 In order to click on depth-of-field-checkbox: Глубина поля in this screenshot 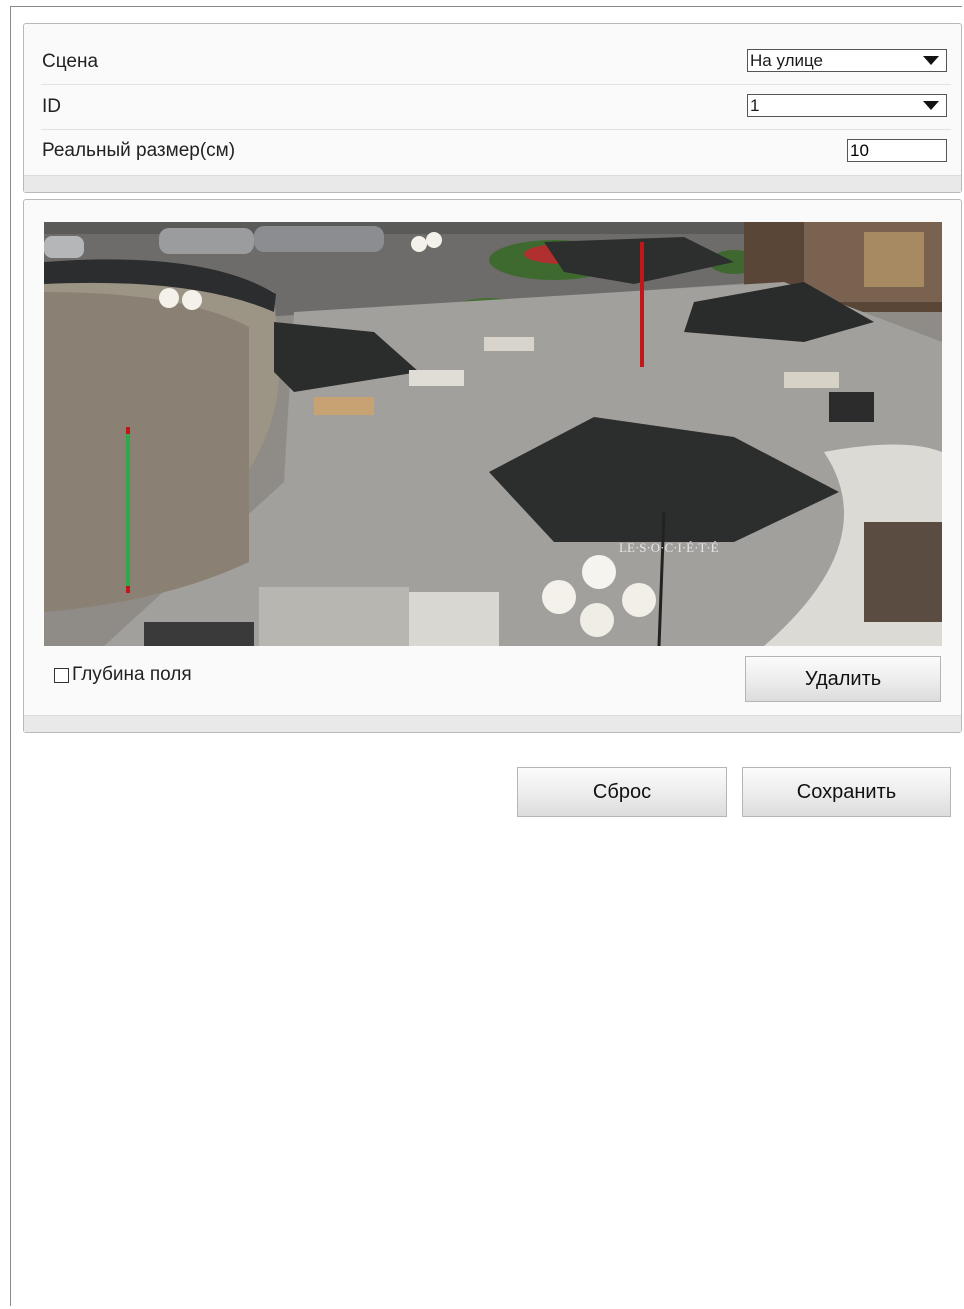, I will do `click(123, 675)`.